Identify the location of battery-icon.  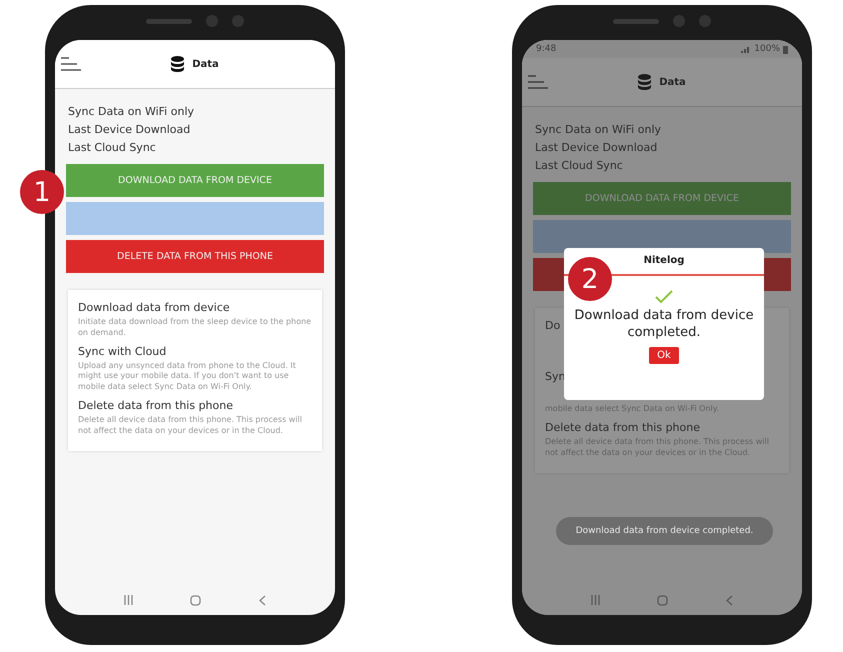
(785, 49).